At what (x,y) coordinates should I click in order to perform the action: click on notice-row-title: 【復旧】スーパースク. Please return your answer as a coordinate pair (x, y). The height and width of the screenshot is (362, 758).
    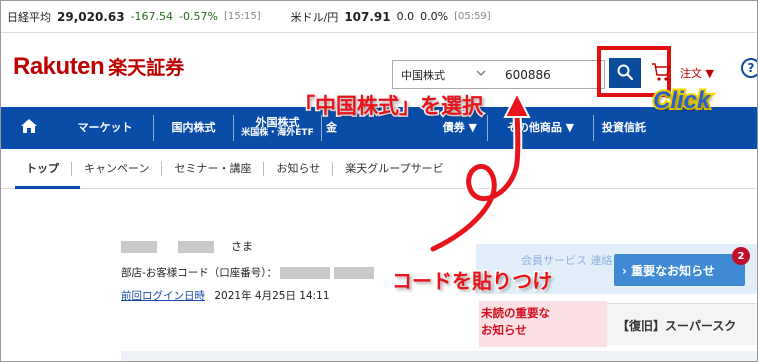
    Looking at the image, I should click on (676, 325).